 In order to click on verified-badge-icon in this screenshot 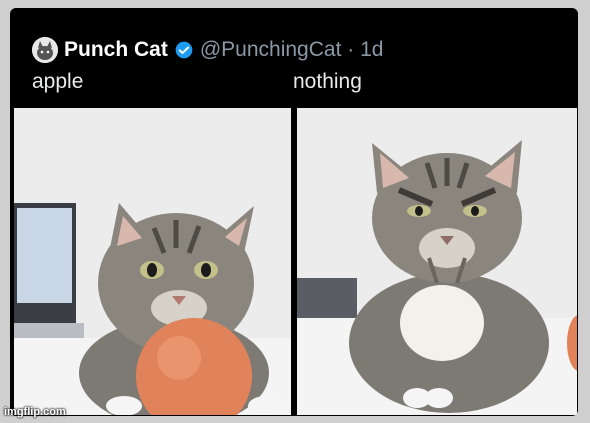, I will do `click(184, 50)`.